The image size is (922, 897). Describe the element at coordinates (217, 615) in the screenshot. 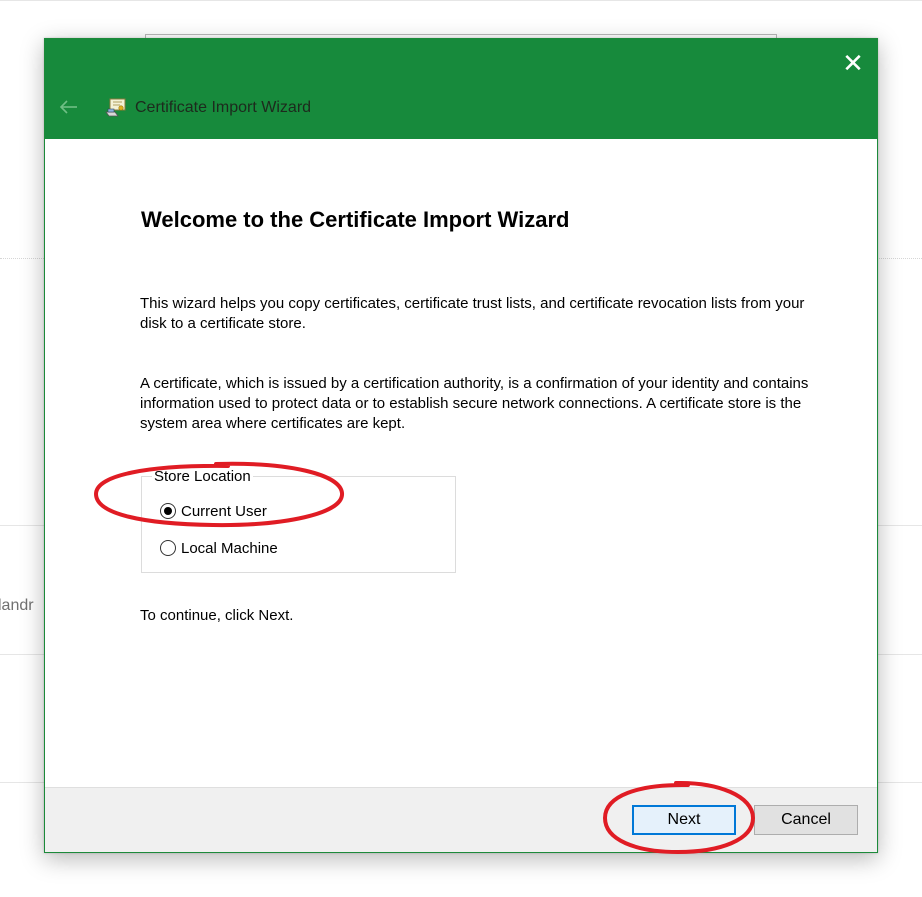

I see `continue-instruction: To continue, click Next.` at that location.